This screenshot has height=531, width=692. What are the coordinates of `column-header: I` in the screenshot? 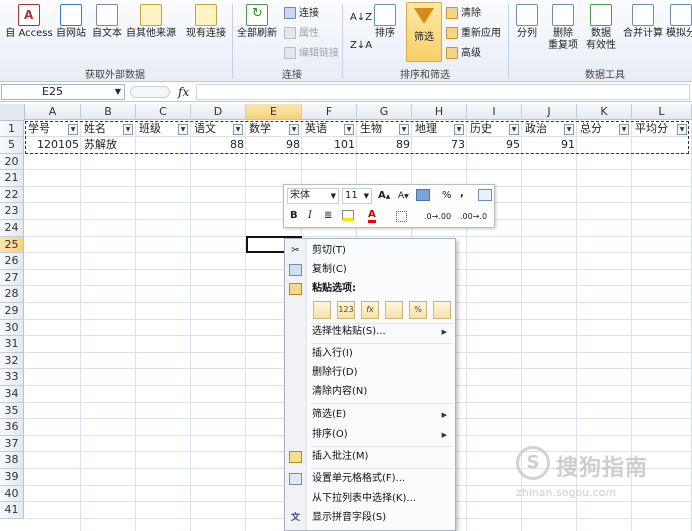 It's located at (494, 112).